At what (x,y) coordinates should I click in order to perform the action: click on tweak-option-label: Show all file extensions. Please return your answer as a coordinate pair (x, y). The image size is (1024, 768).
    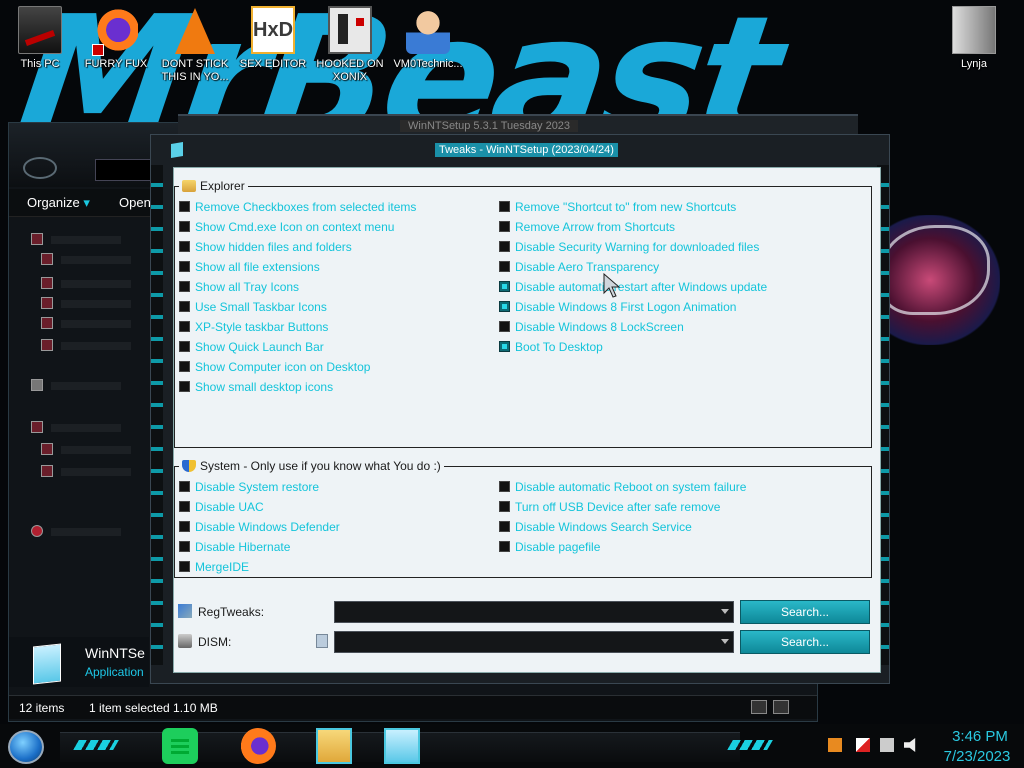
    Looking at the image, I should click on (257, 267).